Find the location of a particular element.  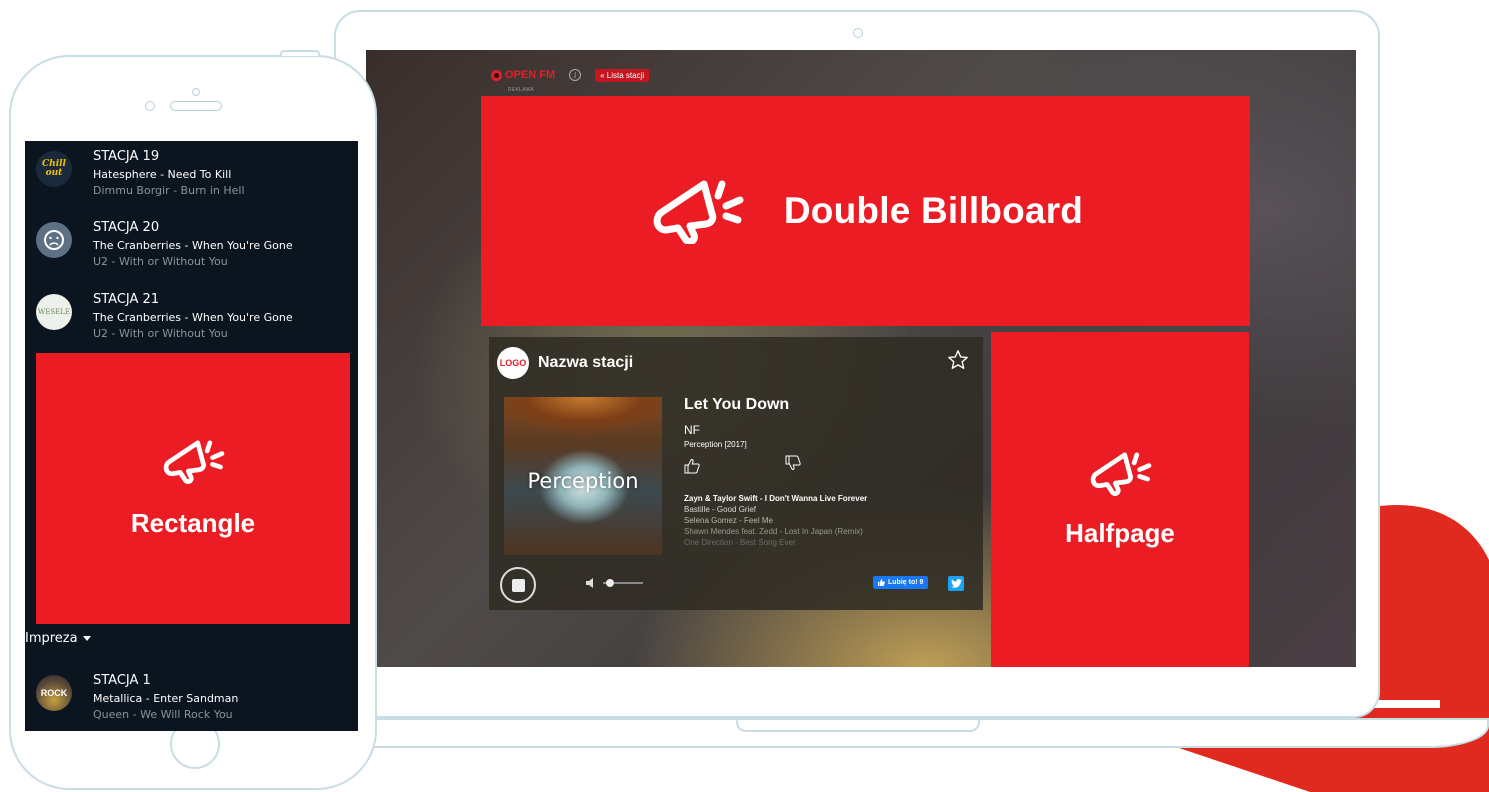

station-avatar is located at coordinates (54, 240).